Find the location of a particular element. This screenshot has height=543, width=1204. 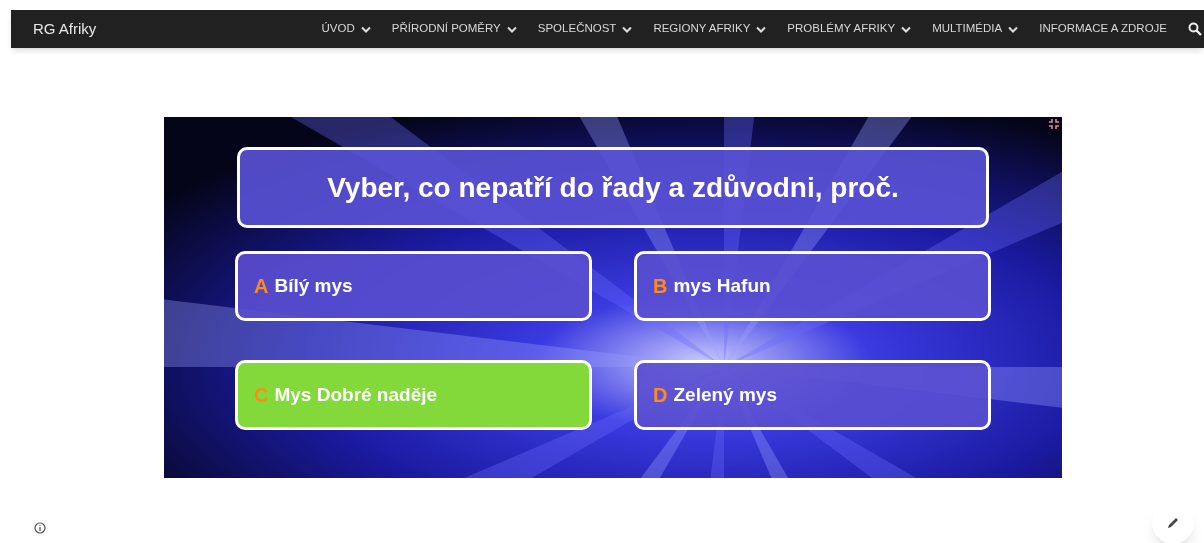

answer-text: Mys Dobré naděje is located at coordinates (356, 394).